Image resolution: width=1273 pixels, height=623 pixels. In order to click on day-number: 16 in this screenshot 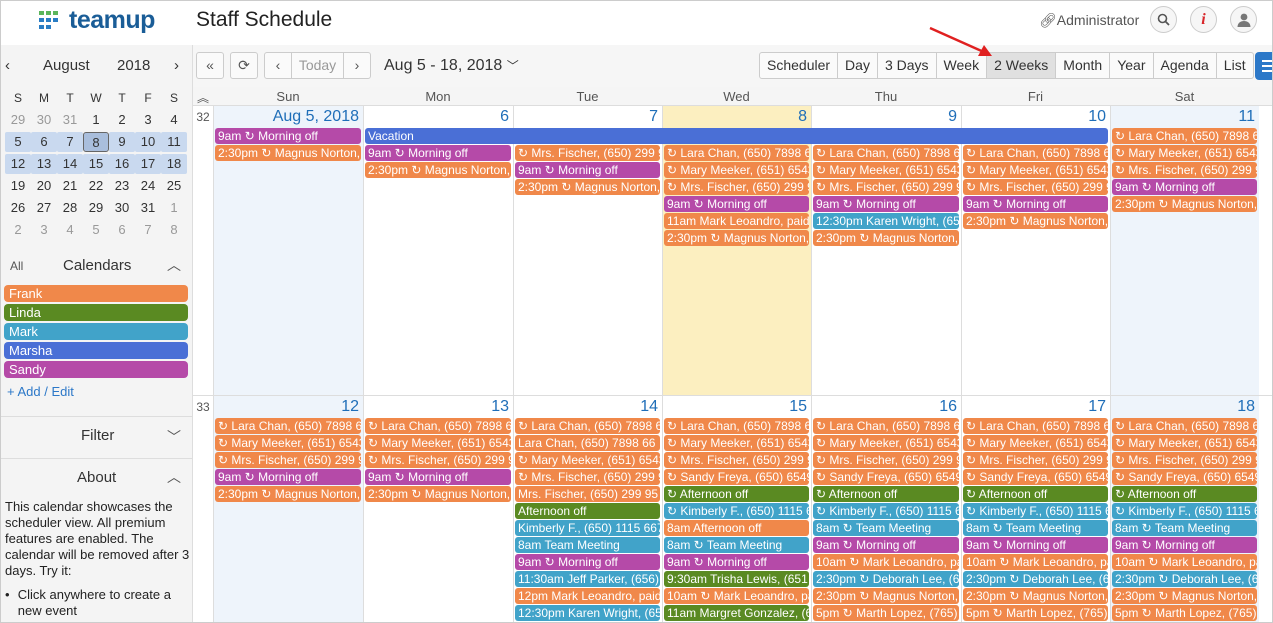, I will do `click(948, 407)`.